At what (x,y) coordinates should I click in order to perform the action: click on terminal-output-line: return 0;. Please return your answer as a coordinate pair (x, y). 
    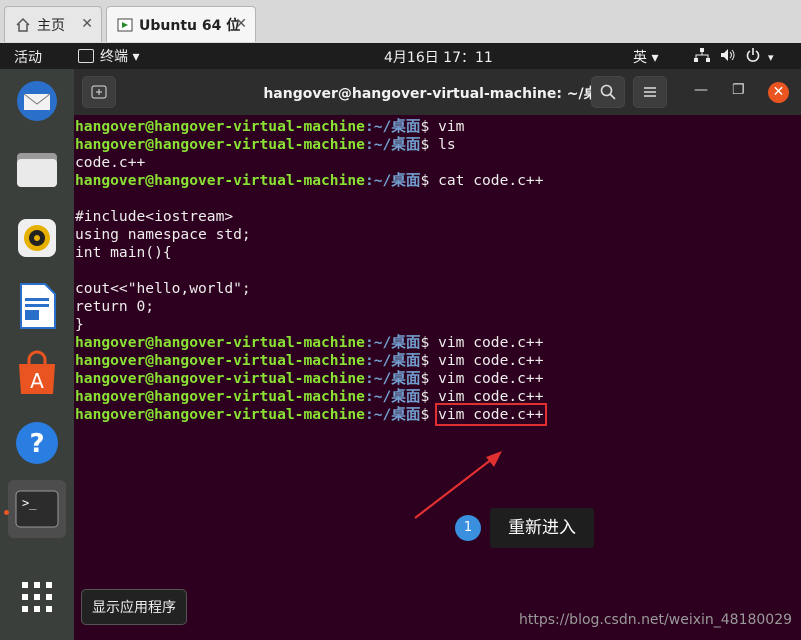
    Looking at the image, I should click on (115, 306).